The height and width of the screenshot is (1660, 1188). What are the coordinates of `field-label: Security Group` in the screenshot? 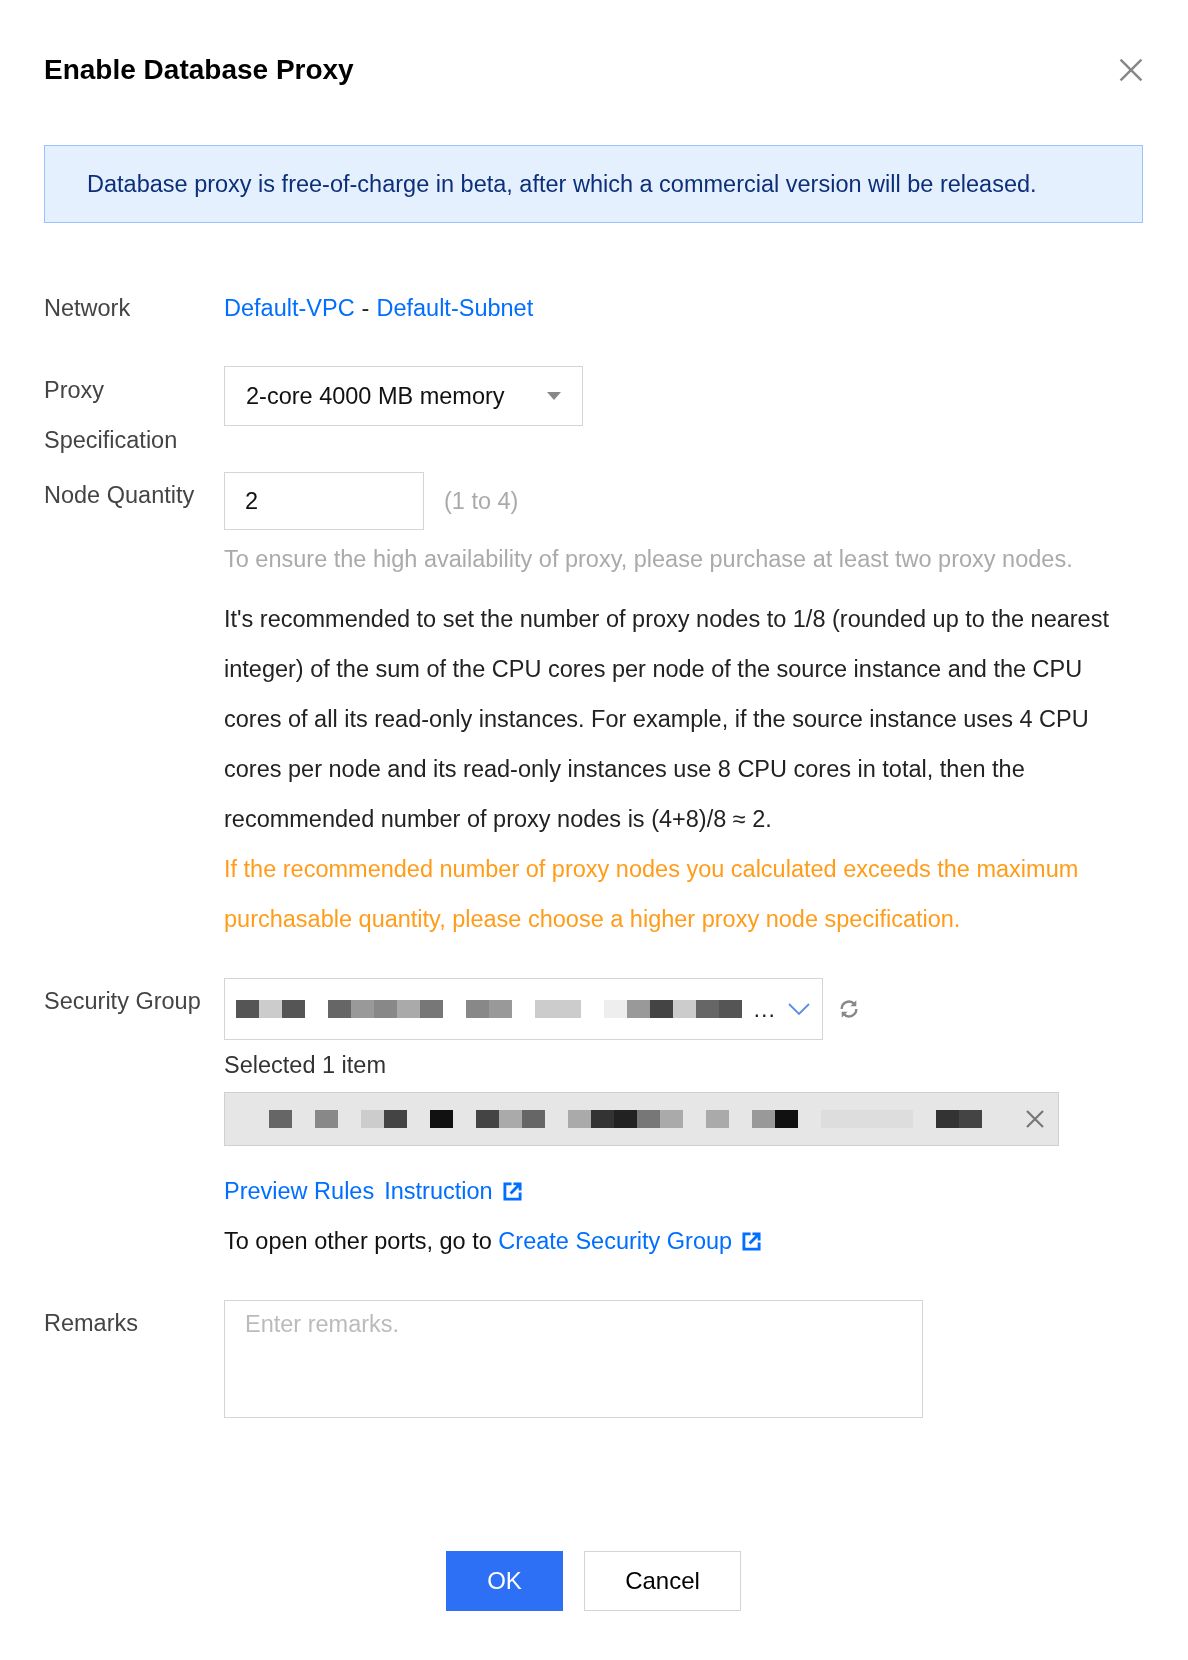 It's located at (123, 1001).